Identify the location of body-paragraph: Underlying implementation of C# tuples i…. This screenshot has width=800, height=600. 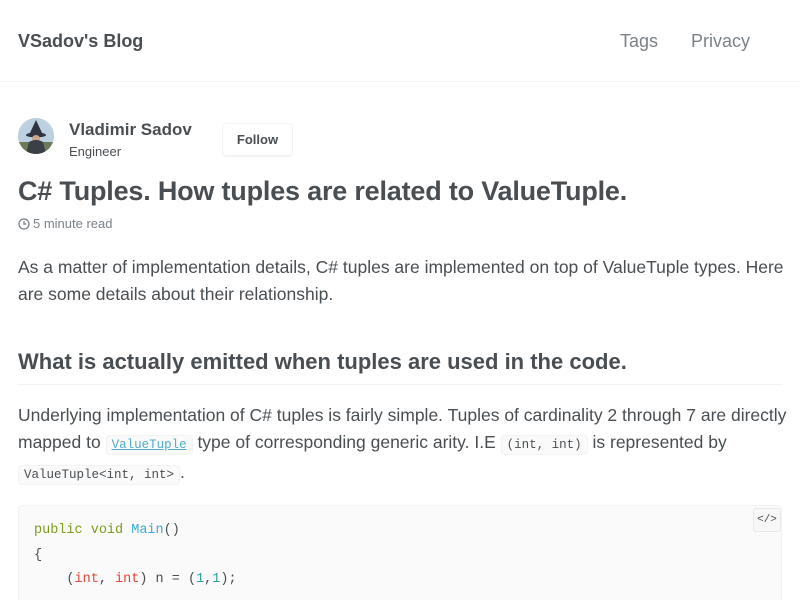
(408, 445).